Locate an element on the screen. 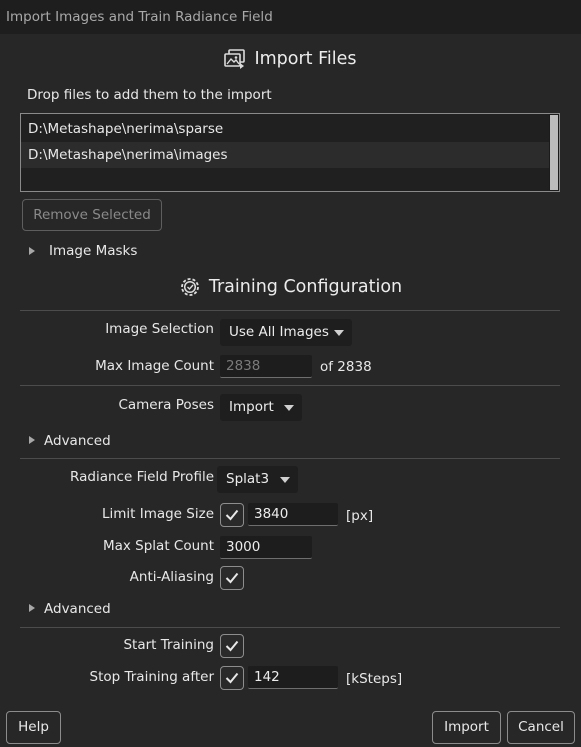 The width and height of the screenshot is (581, 747). window-title-bar: Import Images and Train Radiance Field is located at coordinates (290, 17).